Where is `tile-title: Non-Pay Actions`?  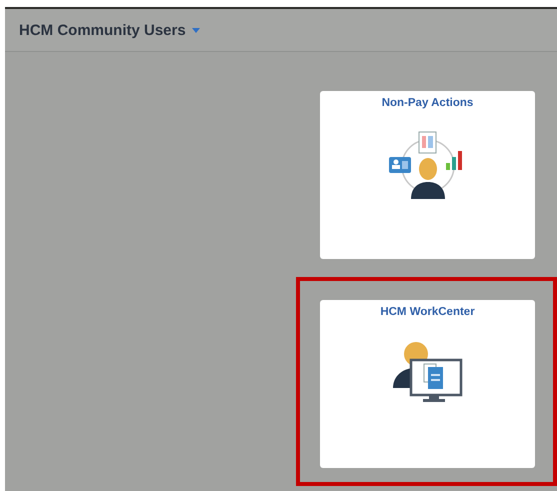 tile-title: Non-Pay Actions is located at coordinates (428, 103).